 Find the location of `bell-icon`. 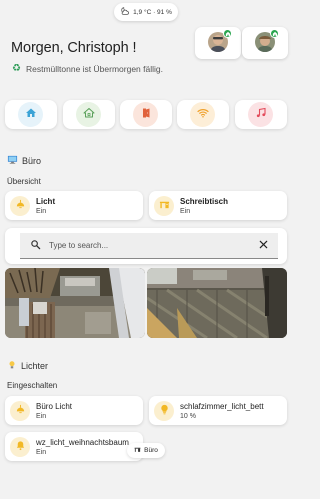

bell-icon is located at coordinates (20, 447).